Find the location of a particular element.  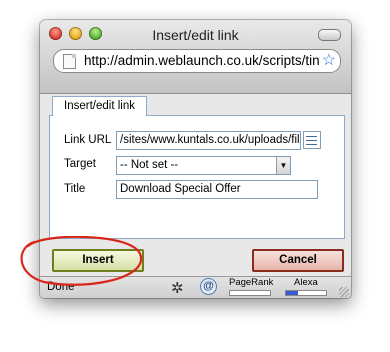

title-input: Download Special Offer is located at coordinates (217, 189).